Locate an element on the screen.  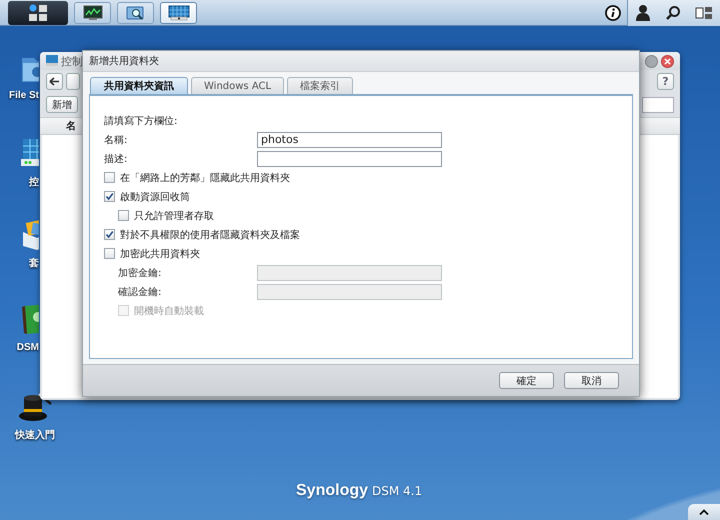
field-label: 名稱: is located at coordinates (116, 140).